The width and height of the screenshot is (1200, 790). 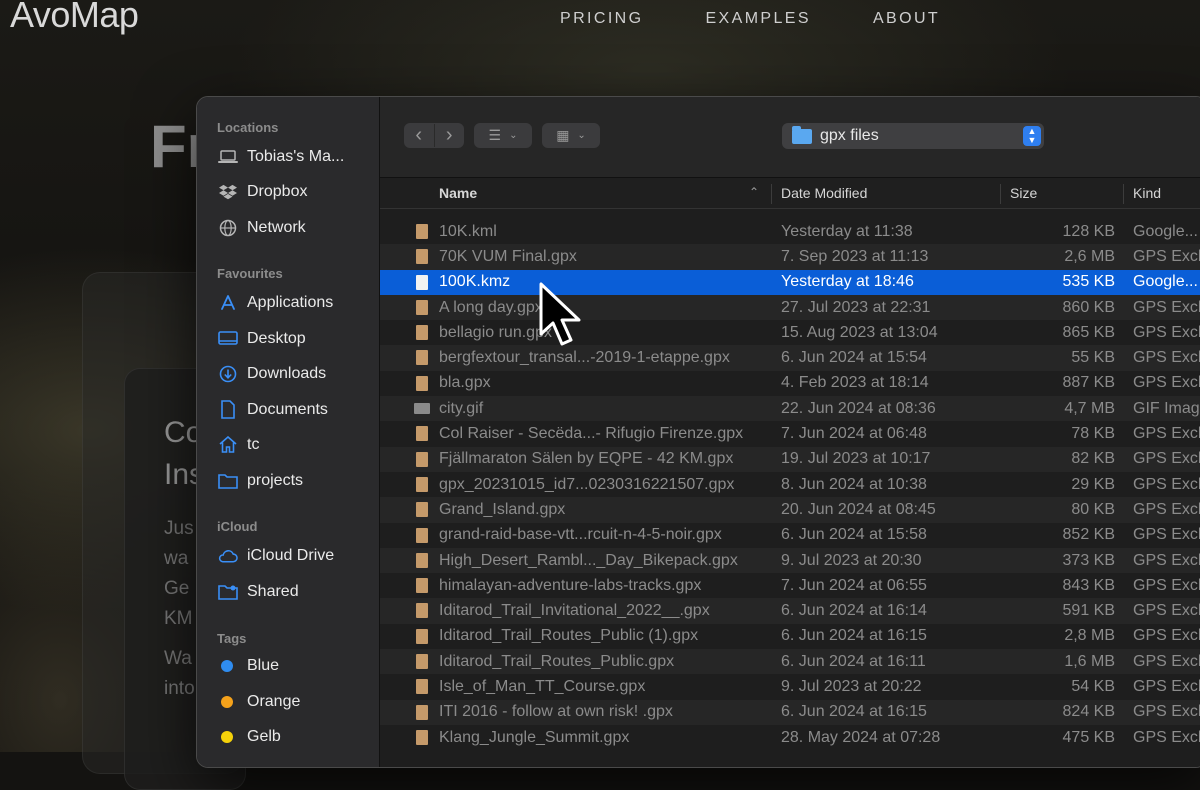 What do you see at coordinates (1023, 193) in the screenshot?
I see `column-size: Size` at bounding box center [1023, 193].